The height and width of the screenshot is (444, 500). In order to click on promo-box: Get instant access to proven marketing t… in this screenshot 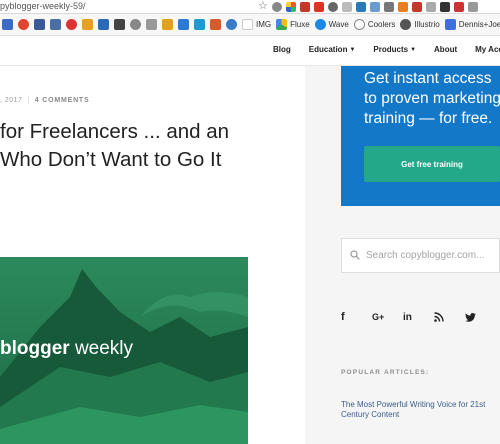, I will do `click(420, 136)`.